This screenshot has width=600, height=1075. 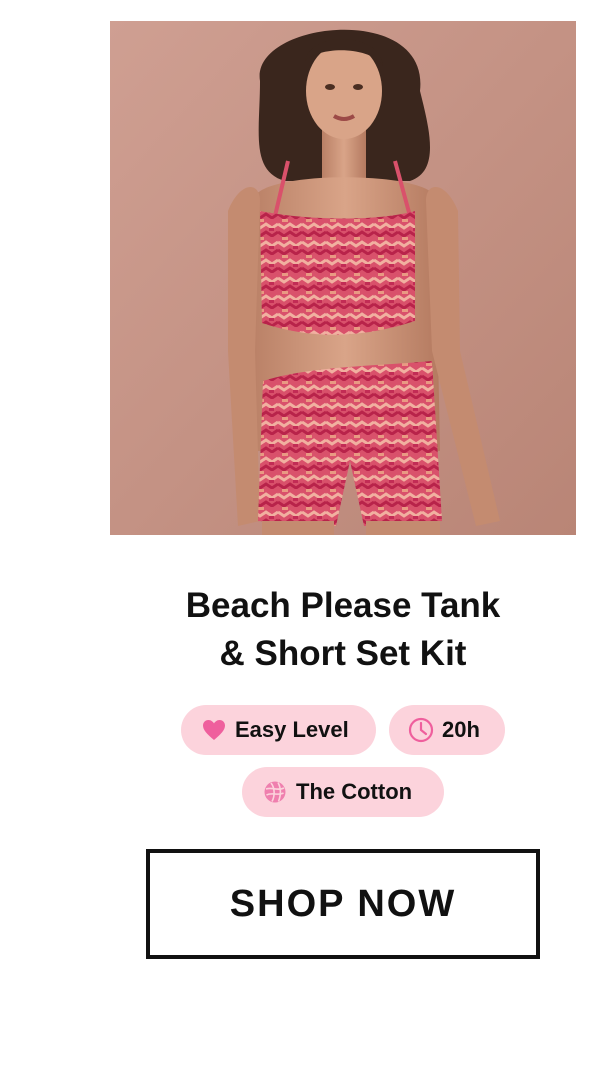 What do you see at coordinates (292, 729) in the screenshot?
I see `difficulty-label: Easy Level` at bounding box center [292, 729].